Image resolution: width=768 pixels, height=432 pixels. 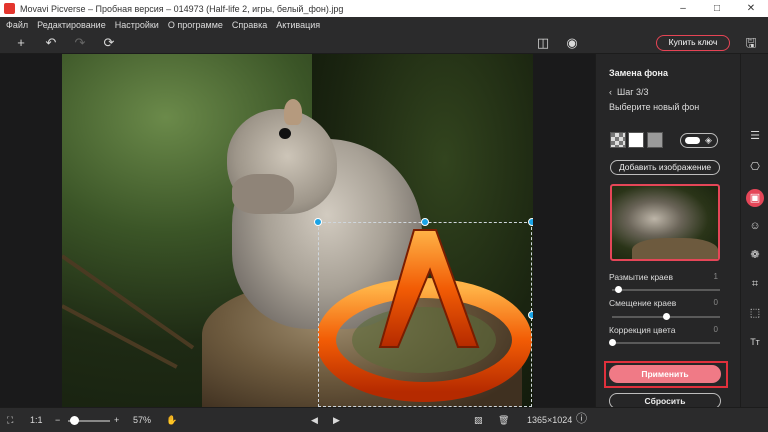 What do you see at coordinates (664, 342) in the screenshot?
I see `color-correction-slider` at bounding box center [664, 342].